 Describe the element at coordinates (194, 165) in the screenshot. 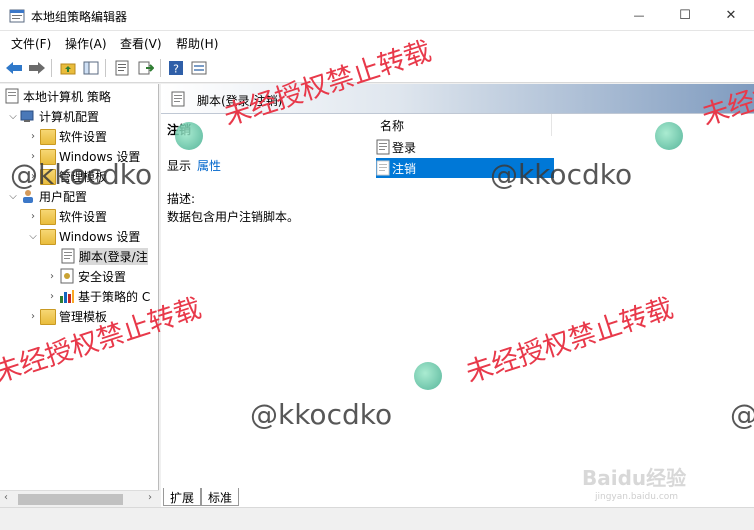

I see `show-properties-line: 显示 属性` at that location.